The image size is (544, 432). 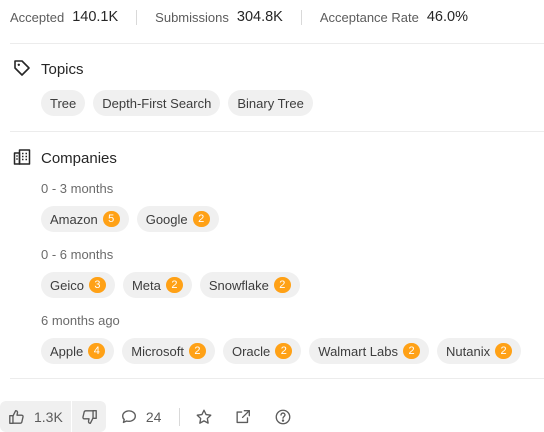 I want to click on period-label: 0 - 3 months, so click(x=77, y=188).